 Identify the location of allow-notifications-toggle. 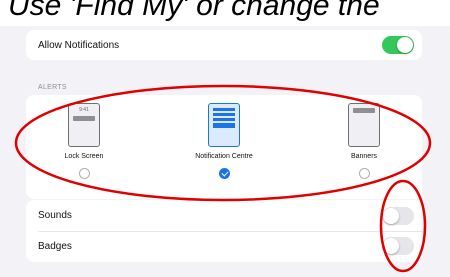
(398, 45).